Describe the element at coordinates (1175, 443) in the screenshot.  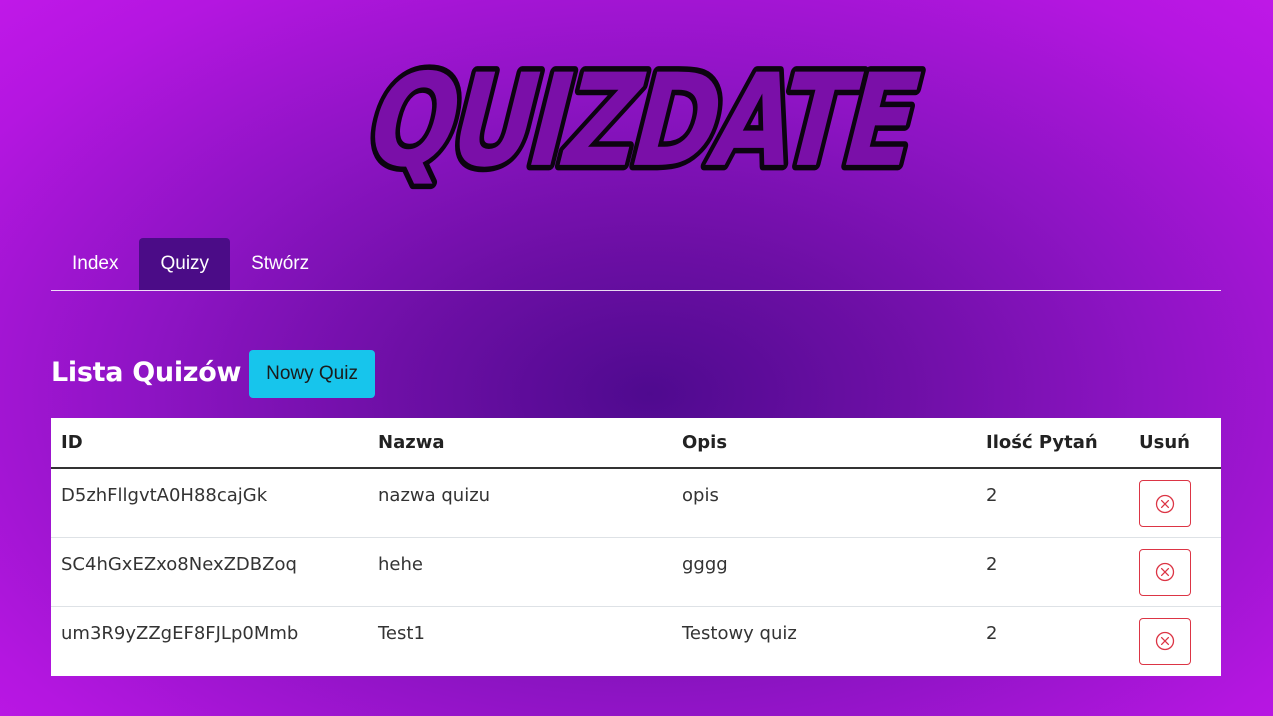
I see `column-header-delete: Usuń` at that location.